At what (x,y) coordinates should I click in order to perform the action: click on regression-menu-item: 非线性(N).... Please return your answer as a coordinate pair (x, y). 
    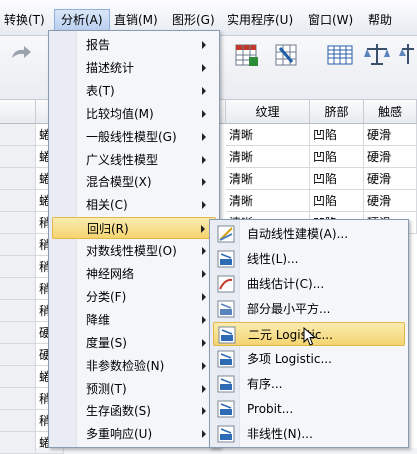
    Looking at the image, I should click on (309, 434).